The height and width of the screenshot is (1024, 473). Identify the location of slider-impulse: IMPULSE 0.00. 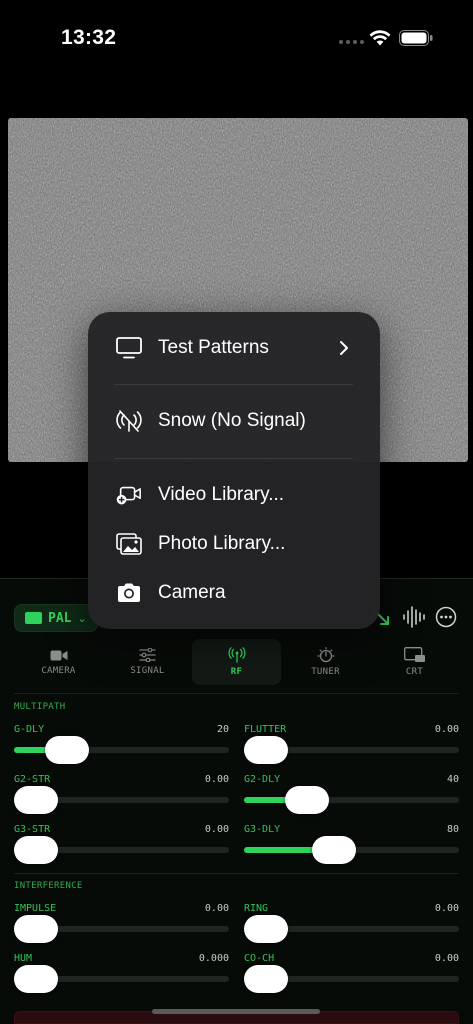
(121, 928).